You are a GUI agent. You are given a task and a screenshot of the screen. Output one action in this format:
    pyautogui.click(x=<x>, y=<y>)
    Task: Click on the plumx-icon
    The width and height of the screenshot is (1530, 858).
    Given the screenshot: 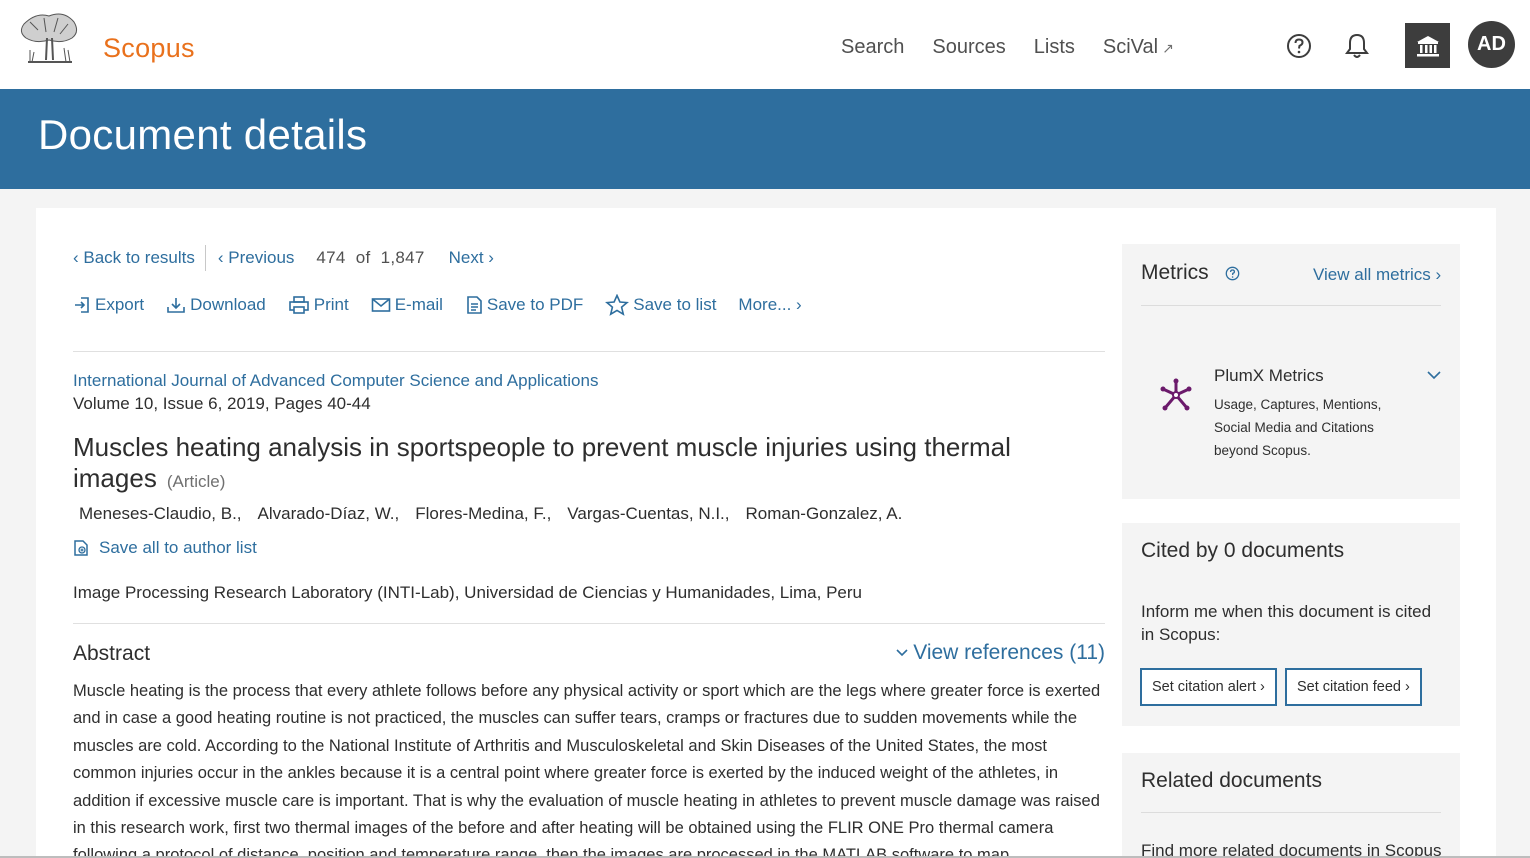 What is the action you would take?
    pyautogui.click(x=1176, y=394)
    